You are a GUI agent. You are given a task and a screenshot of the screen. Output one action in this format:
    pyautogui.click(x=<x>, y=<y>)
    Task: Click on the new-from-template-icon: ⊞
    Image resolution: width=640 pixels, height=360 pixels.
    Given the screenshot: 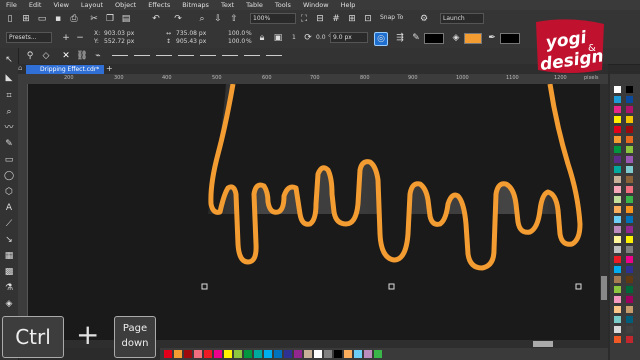 What is the action you would take?
    pyautogui.click(x=26, y=19)
    